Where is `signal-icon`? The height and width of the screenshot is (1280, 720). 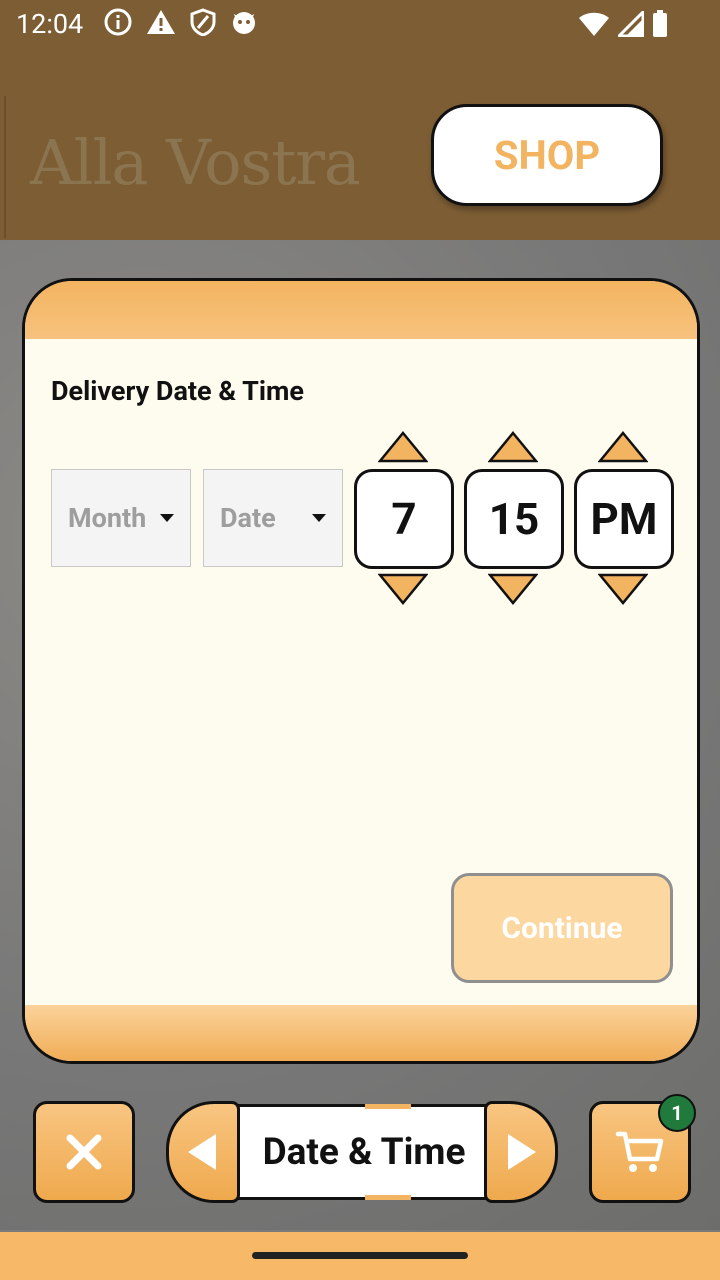 signal-icon is located at coordinates (630, 24).